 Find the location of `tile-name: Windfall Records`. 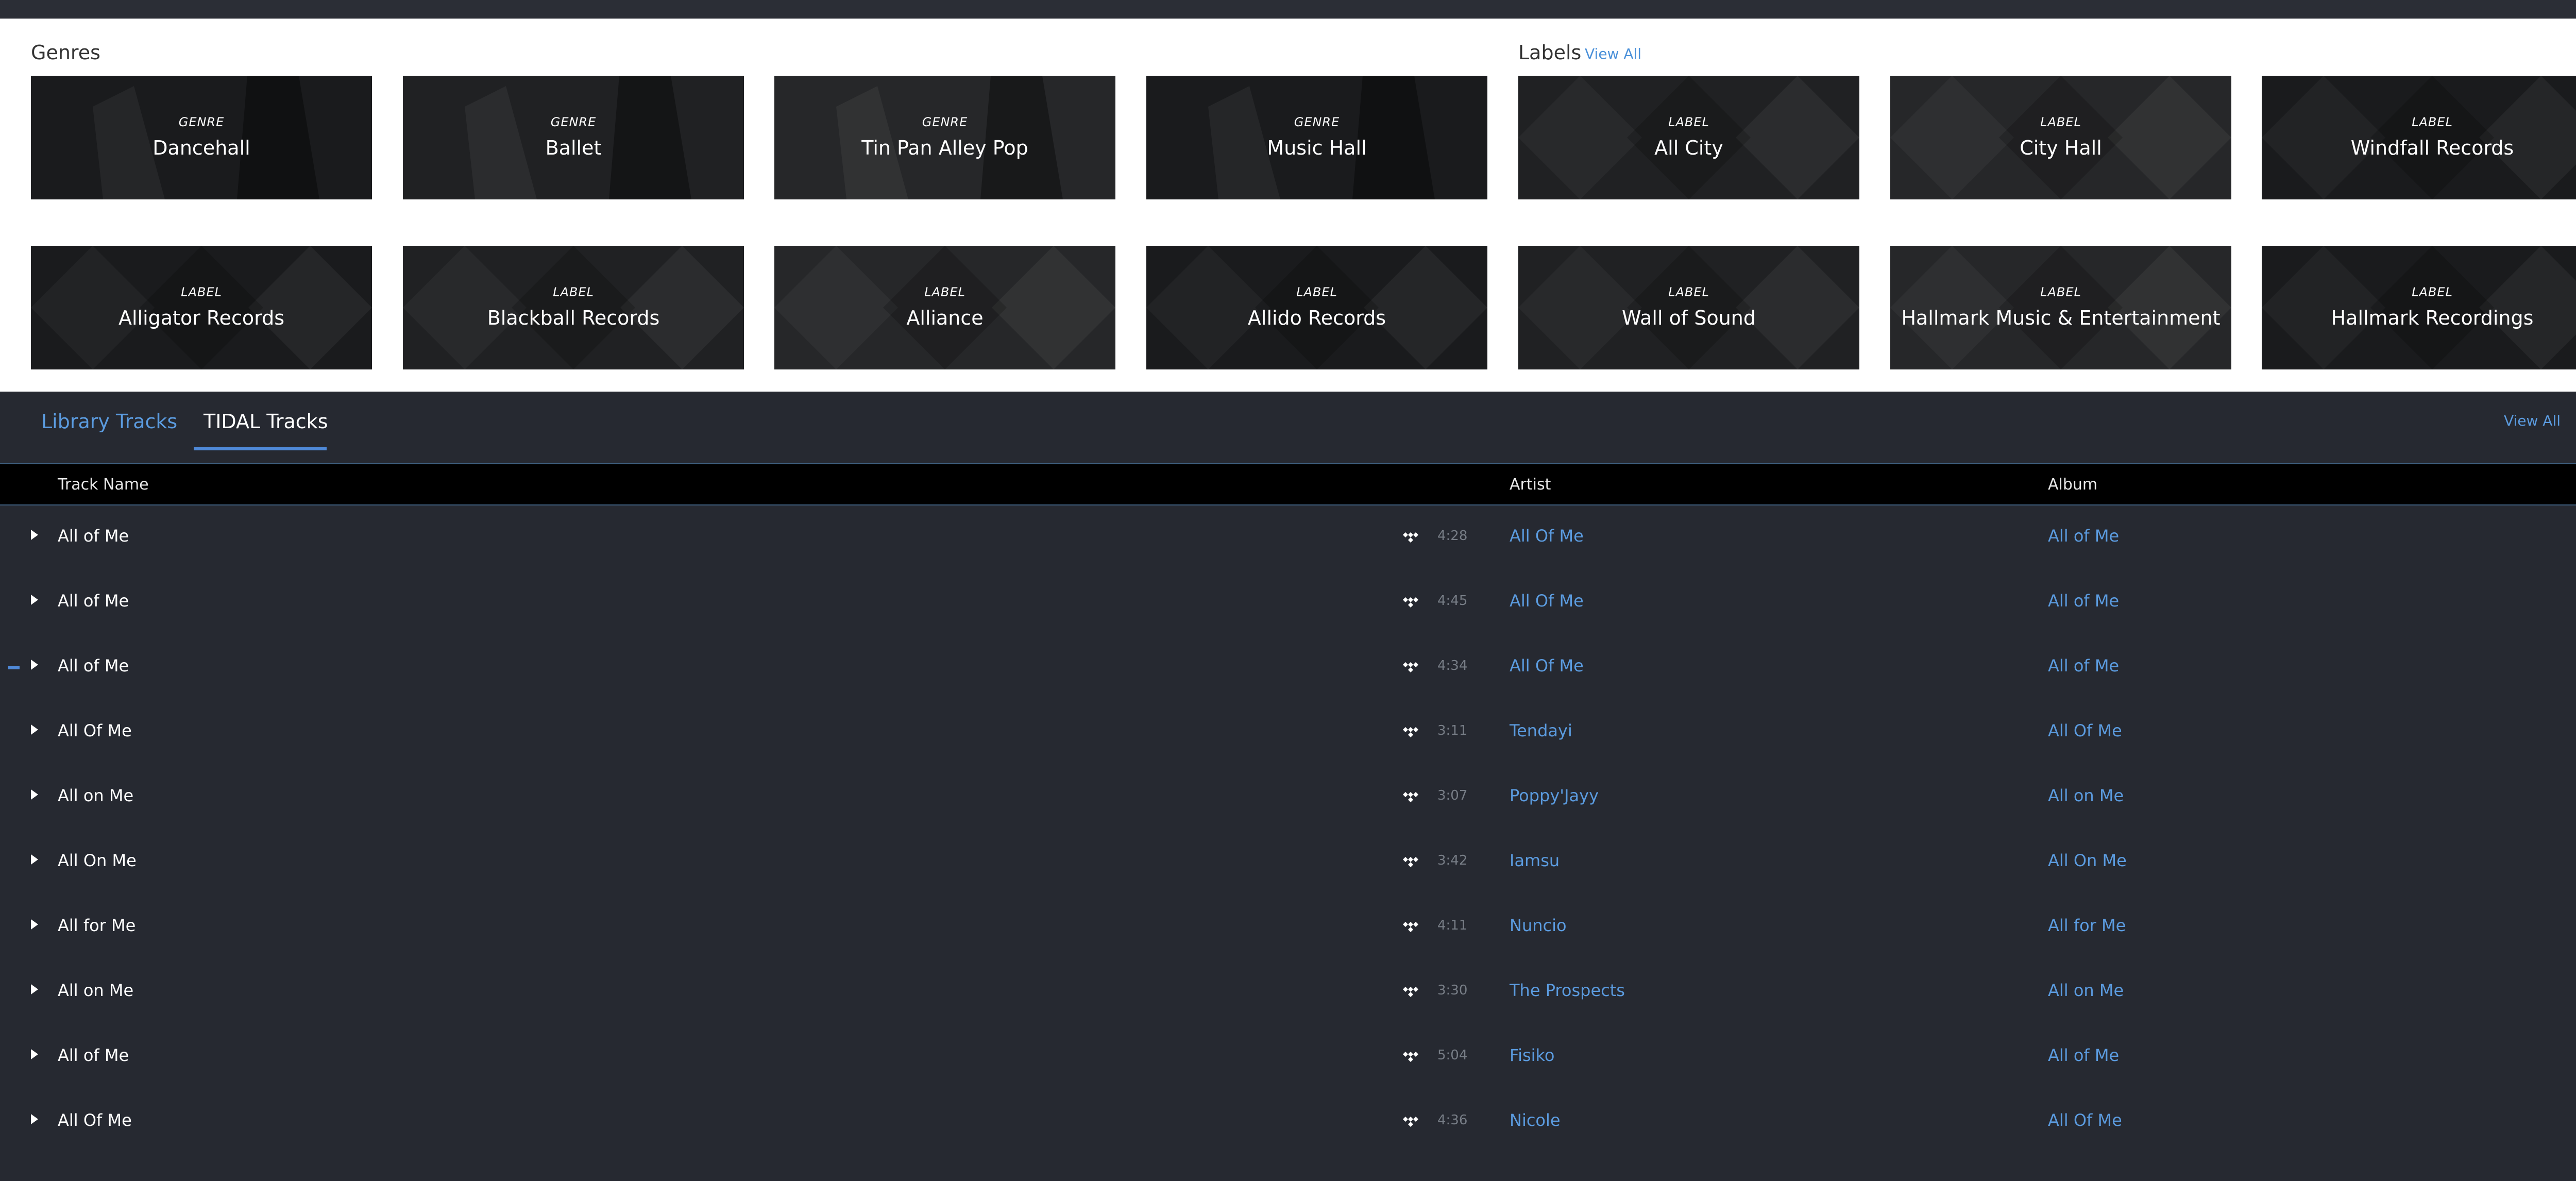

tile-name: Windfall Records is located at coordinates (2432, 148).